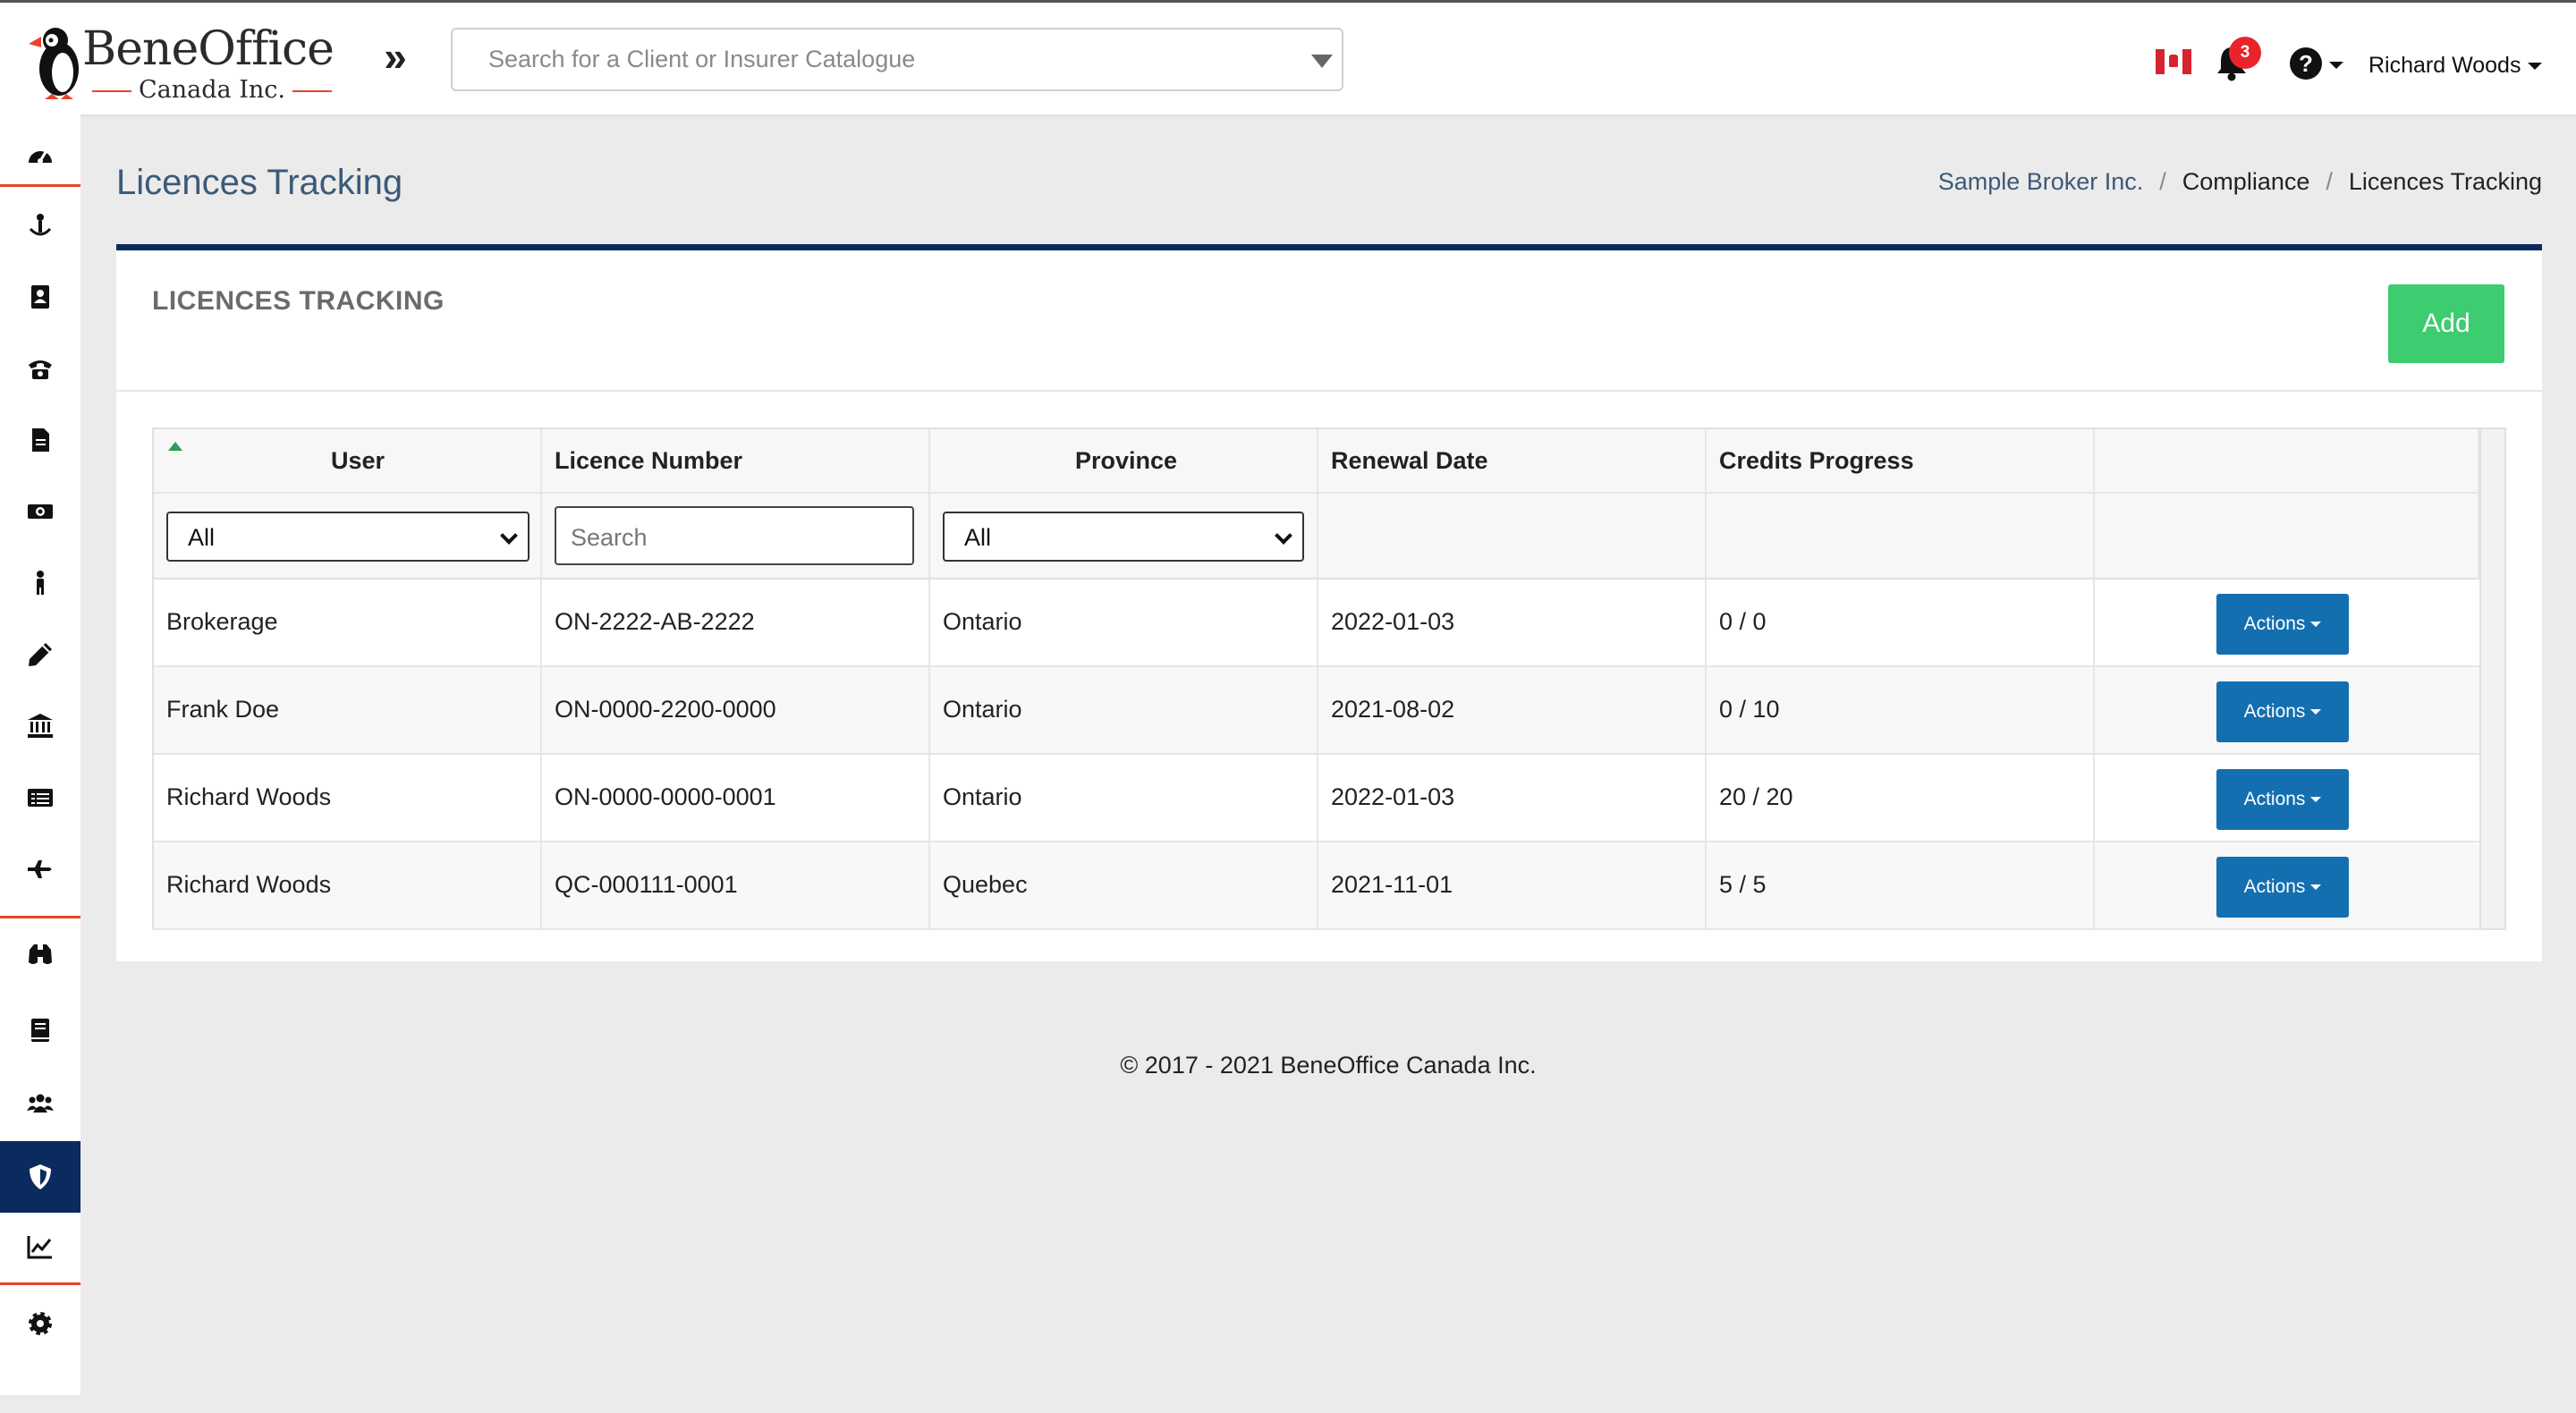 This screenshot has width=2576, height=1413. What do you see at coordinates (736, 460) in the screenshot?
I see `column-header-licence-number: Licence Number` at bounding box center [736, 460].